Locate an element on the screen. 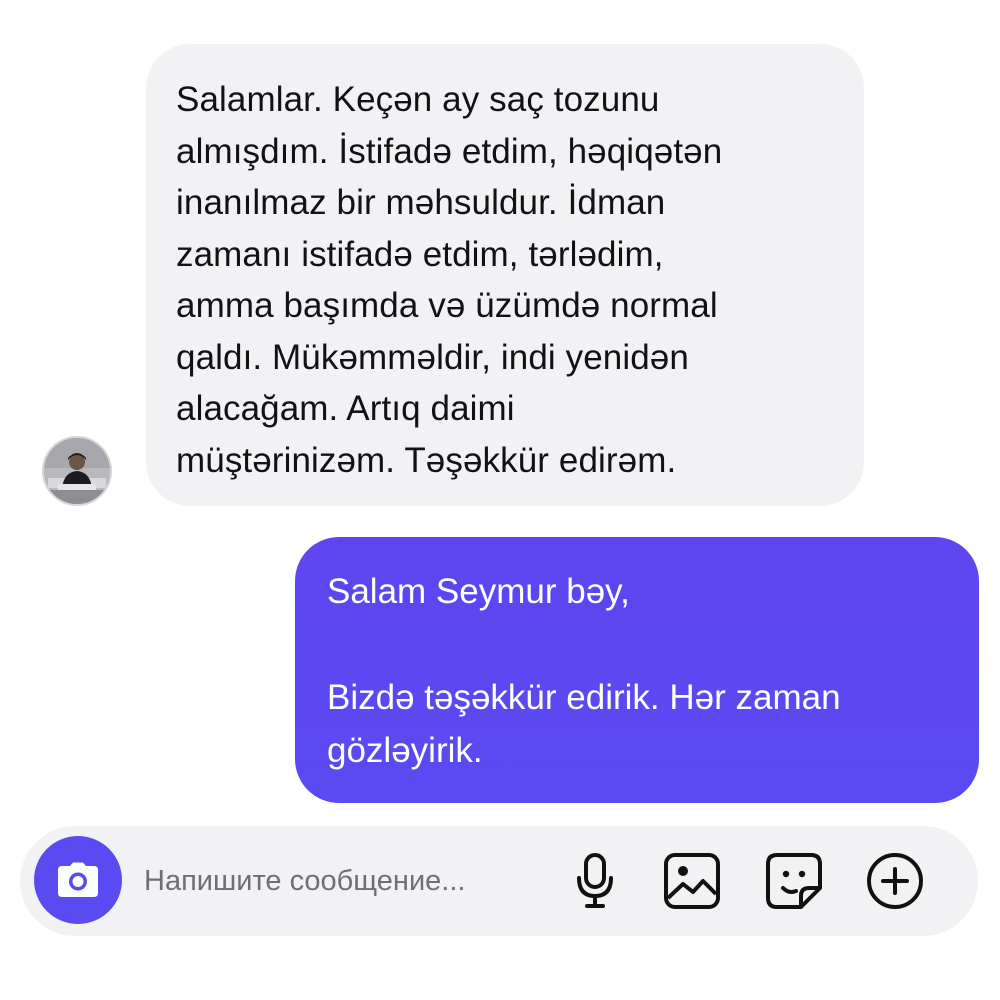 The width and height of the screenshot is (1000, 1000). add-attachment-button is located at coordinates (895, 881).